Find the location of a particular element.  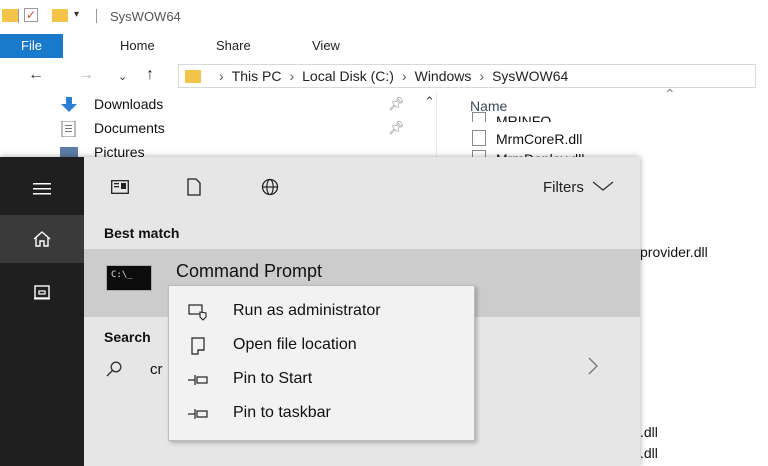

dll-file-icon is located at coordinates (479, 138).